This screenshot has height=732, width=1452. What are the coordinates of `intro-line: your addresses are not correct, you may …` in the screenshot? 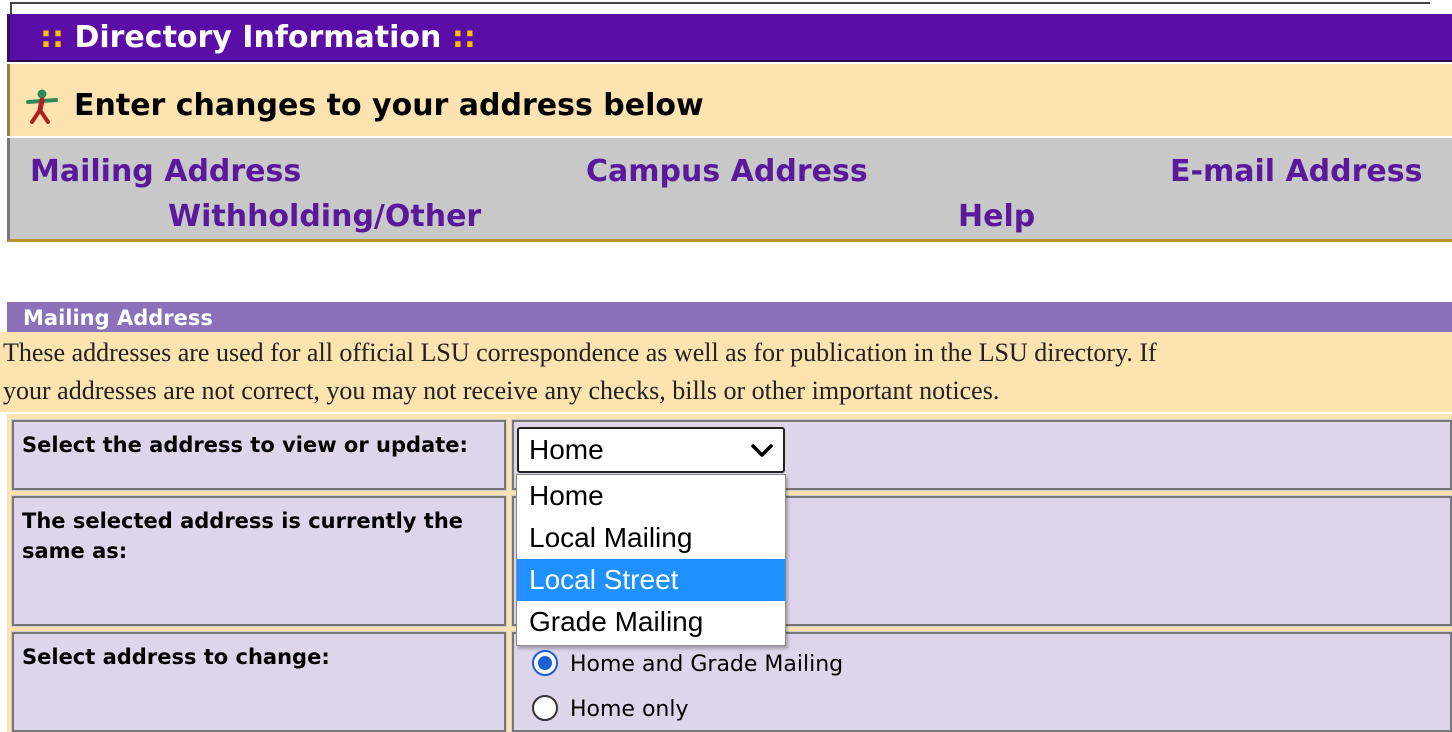 It's located at (501, 390).